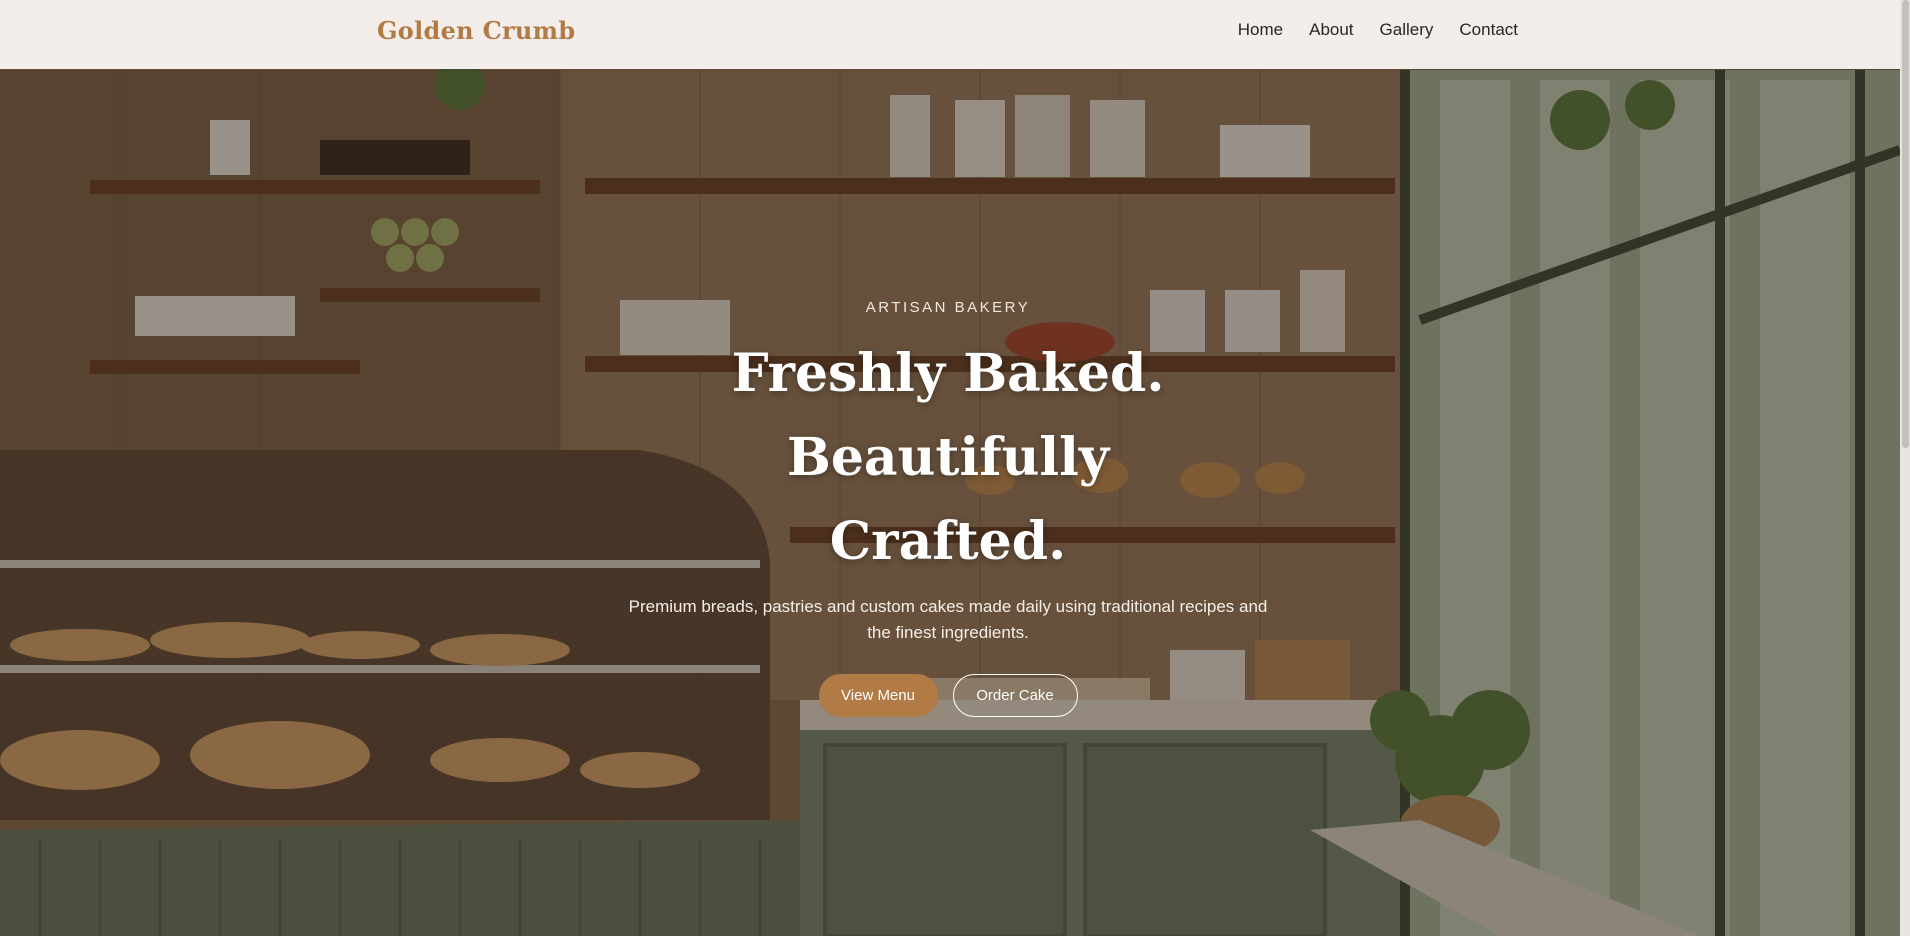 This screenshot has height=936, width=1910. Describe the element at coordinates (1488, 30) in the screenshot. I see `nav-item-contact: Contact` at that location.